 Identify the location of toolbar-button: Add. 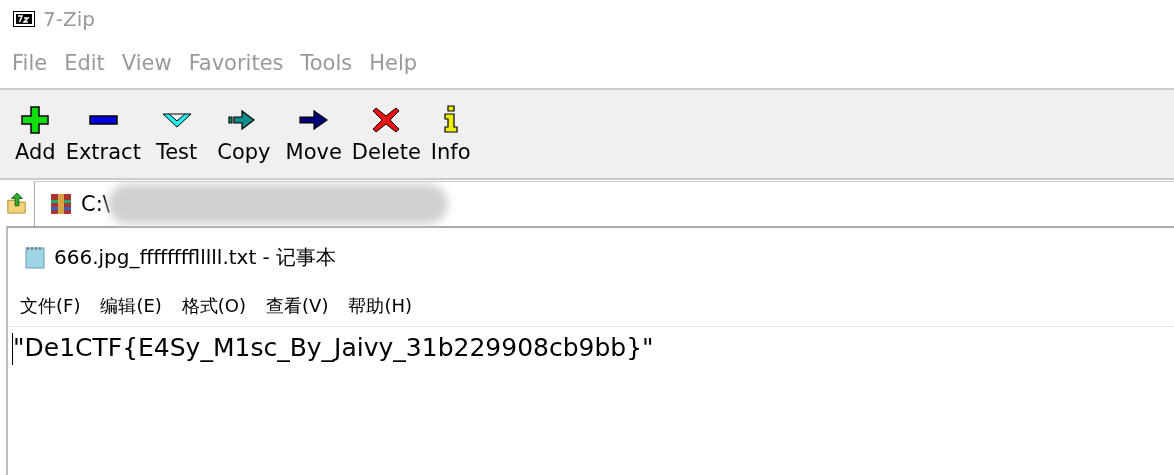
(35, 134).